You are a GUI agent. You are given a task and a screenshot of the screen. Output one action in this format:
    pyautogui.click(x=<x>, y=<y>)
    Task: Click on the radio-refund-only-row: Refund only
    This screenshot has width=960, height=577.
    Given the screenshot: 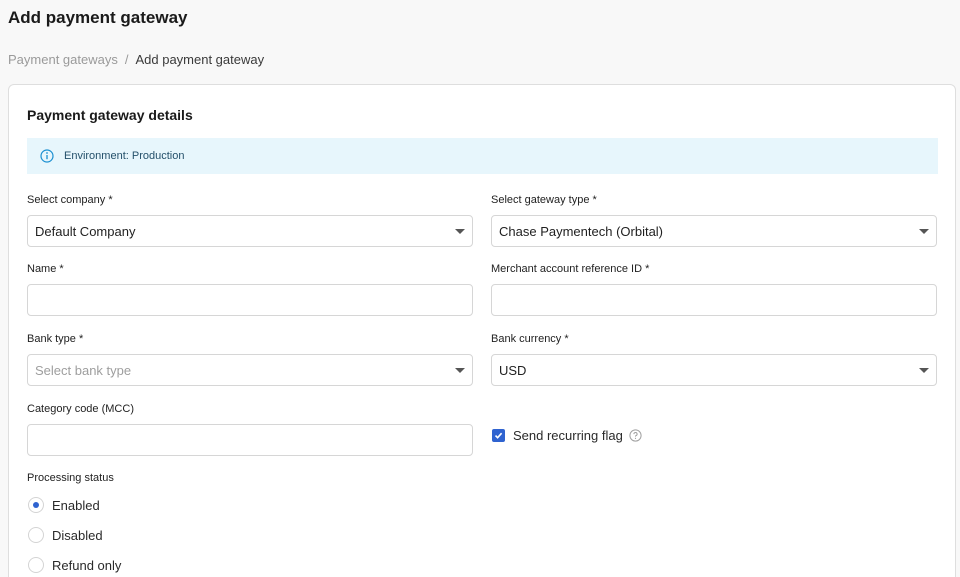 What is the action you would take?
    pyautogui.click(x=74, y=565)
    